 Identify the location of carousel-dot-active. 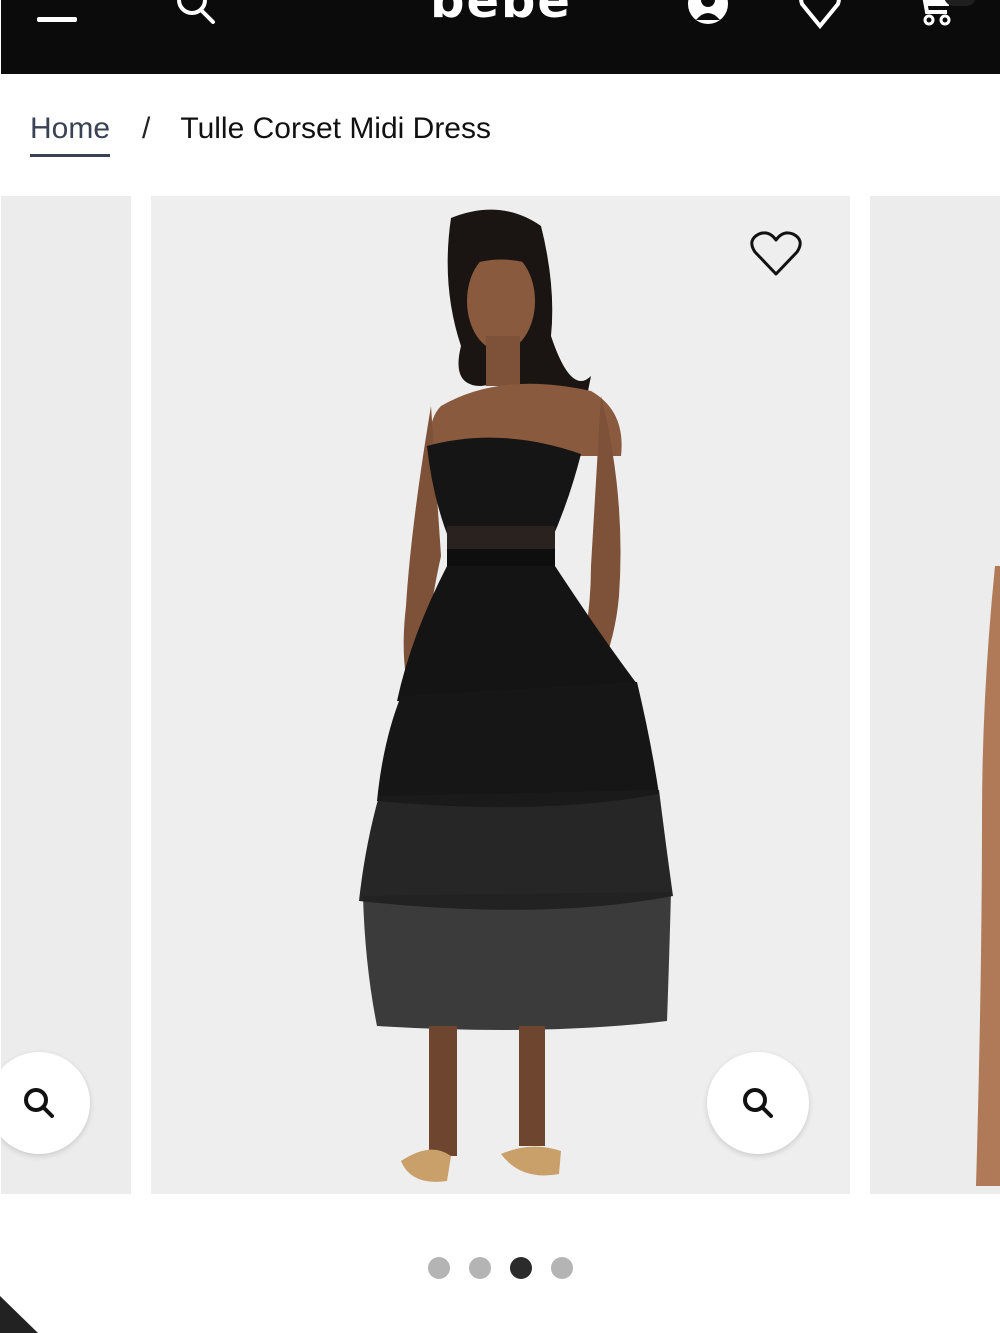
(521, 1268).